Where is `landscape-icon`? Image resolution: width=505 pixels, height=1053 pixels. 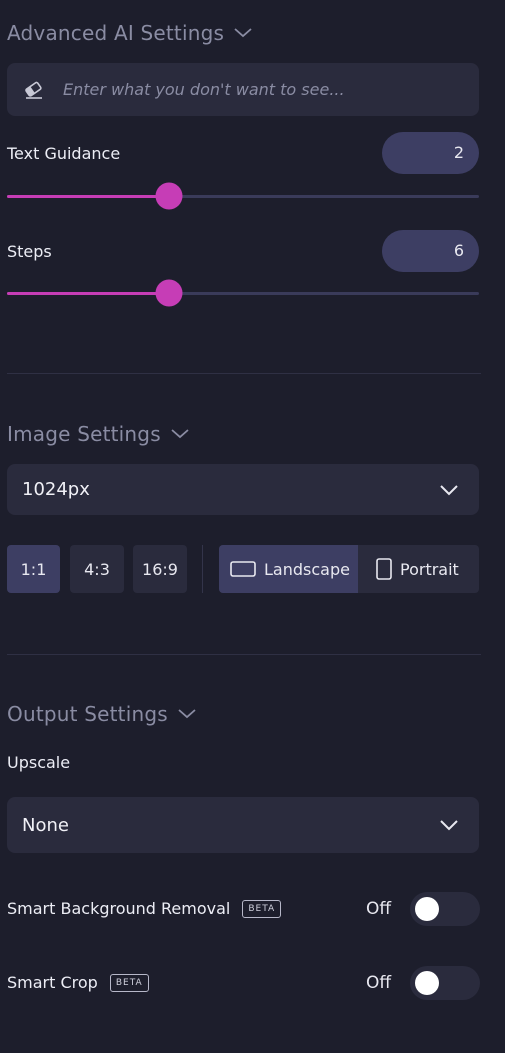 landscape-icon is located at coordinates (243, 569).